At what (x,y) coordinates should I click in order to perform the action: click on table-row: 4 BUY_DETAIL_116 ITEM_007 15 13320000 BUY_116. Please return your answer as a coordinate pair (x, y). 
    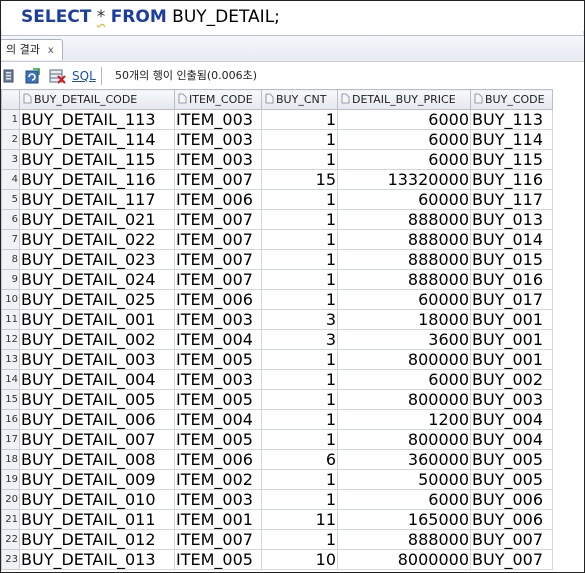
    Looking at the image, I should click on (277, 179).